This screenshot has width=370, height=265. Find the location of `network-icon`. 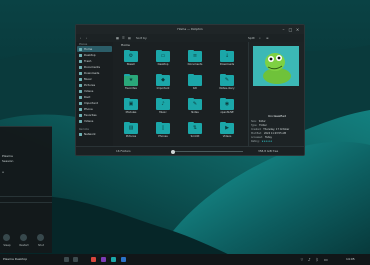

network-icon is located at coordinates (80, 134).